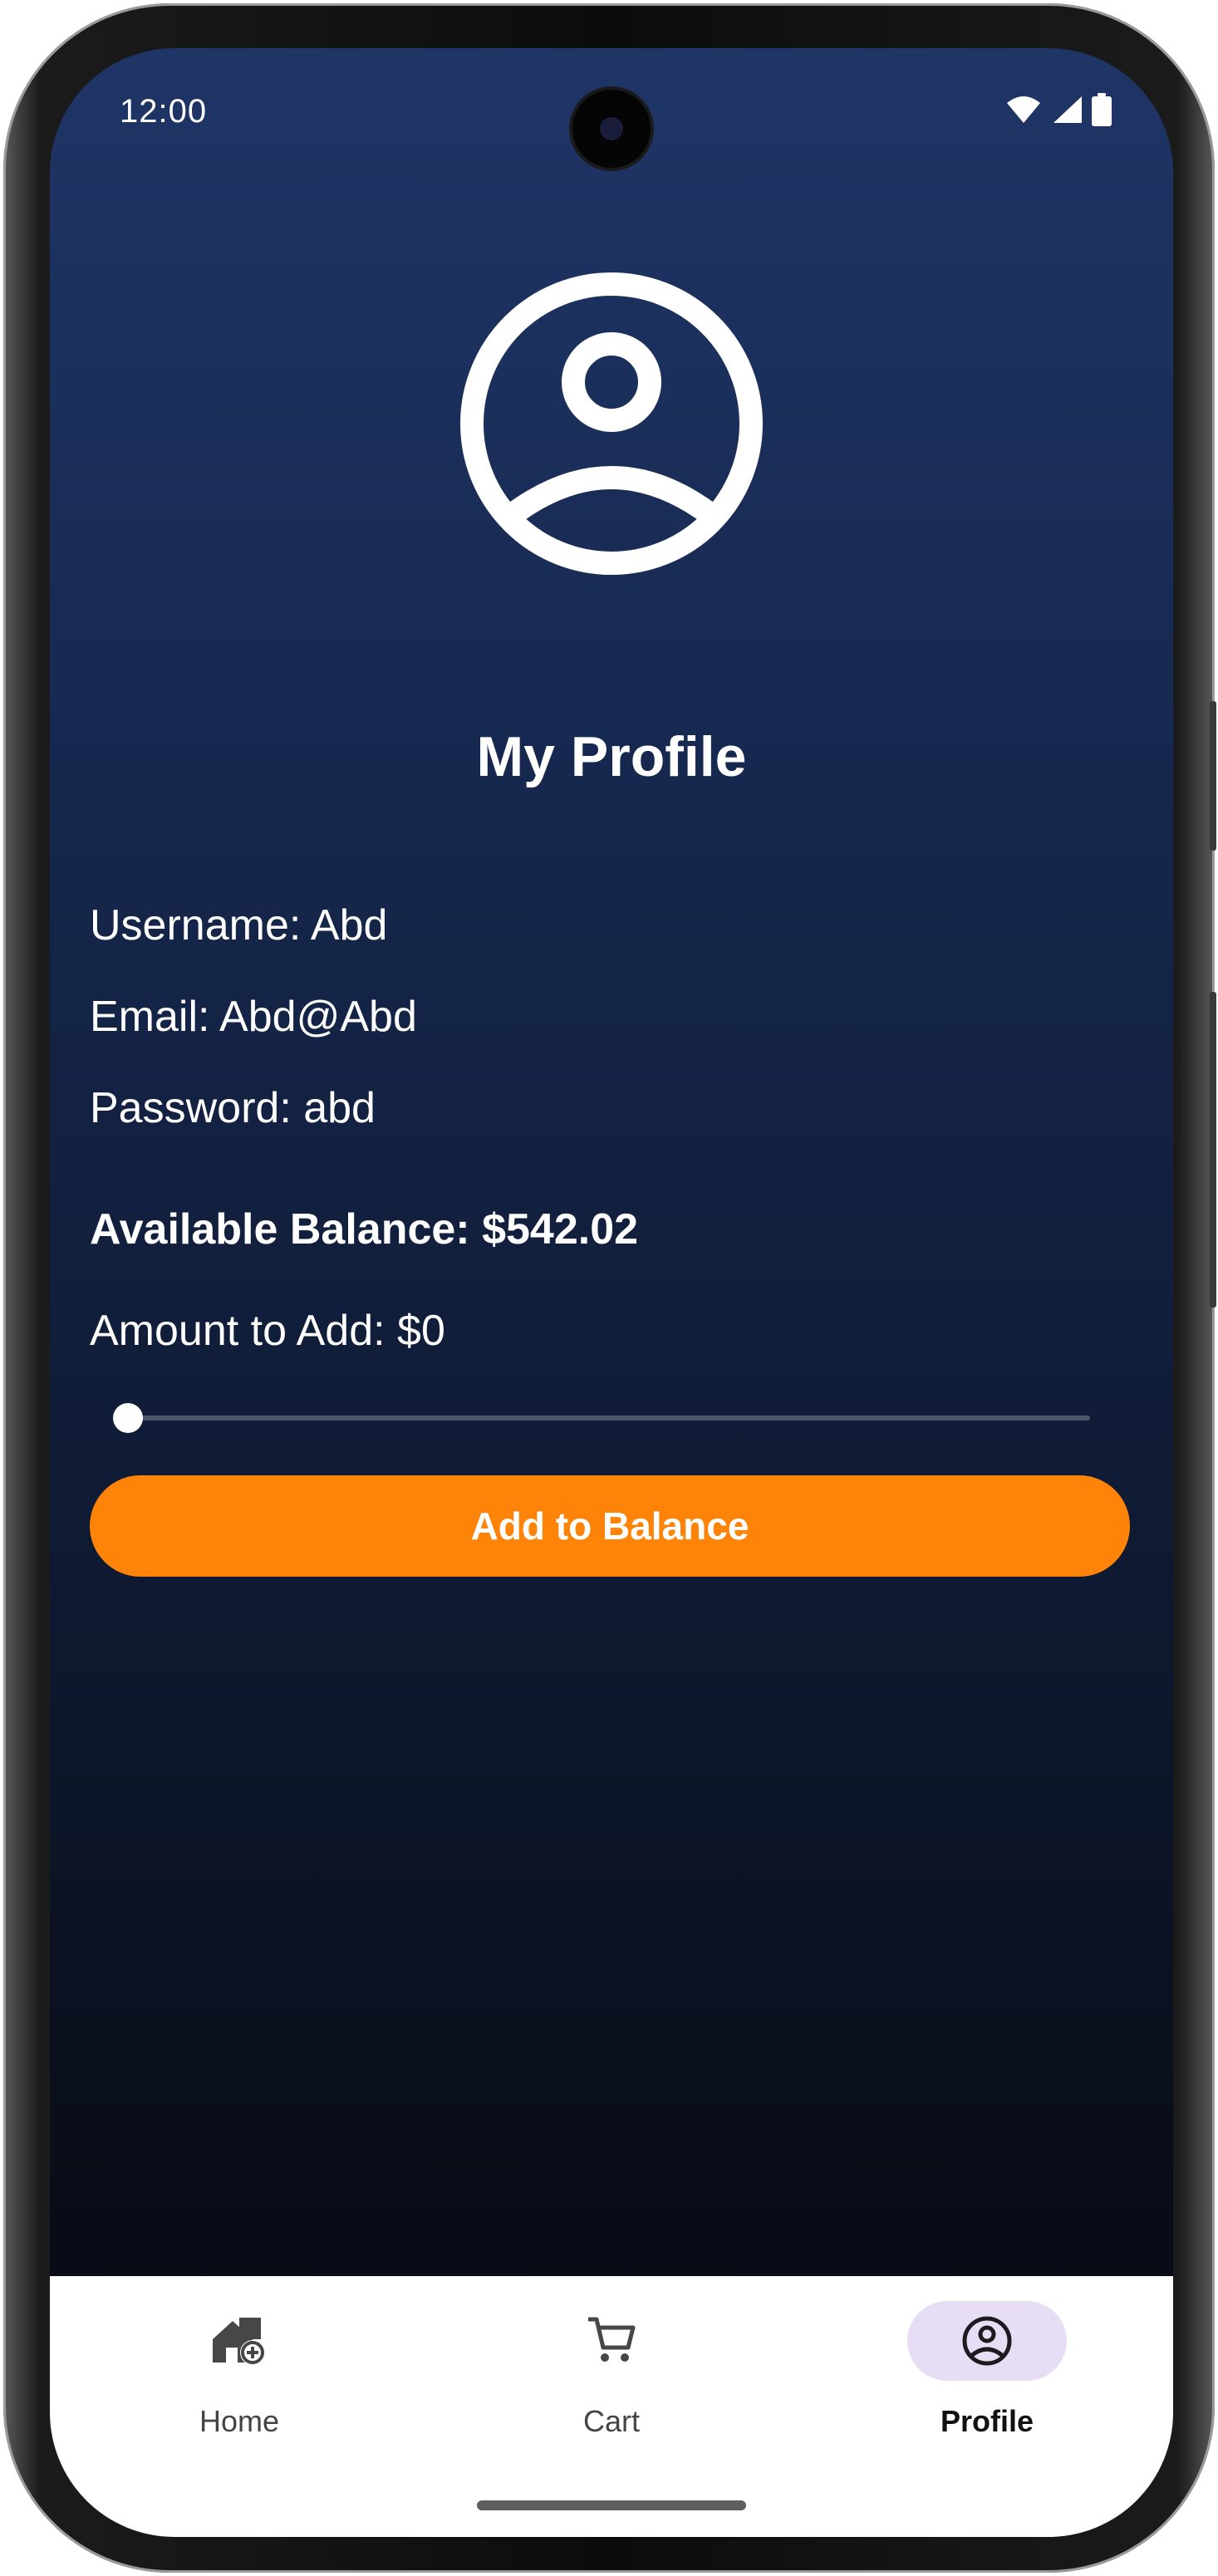  I want to click on front-camera, so click(611, 129).